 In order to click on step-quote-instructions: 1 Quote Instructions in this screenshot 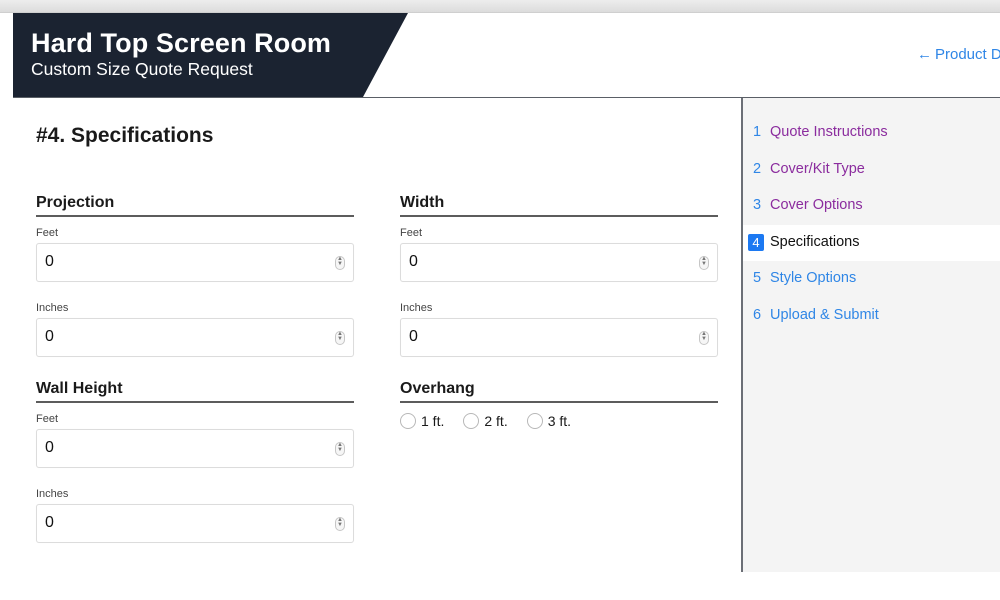, I will do `click(871, 133)`.